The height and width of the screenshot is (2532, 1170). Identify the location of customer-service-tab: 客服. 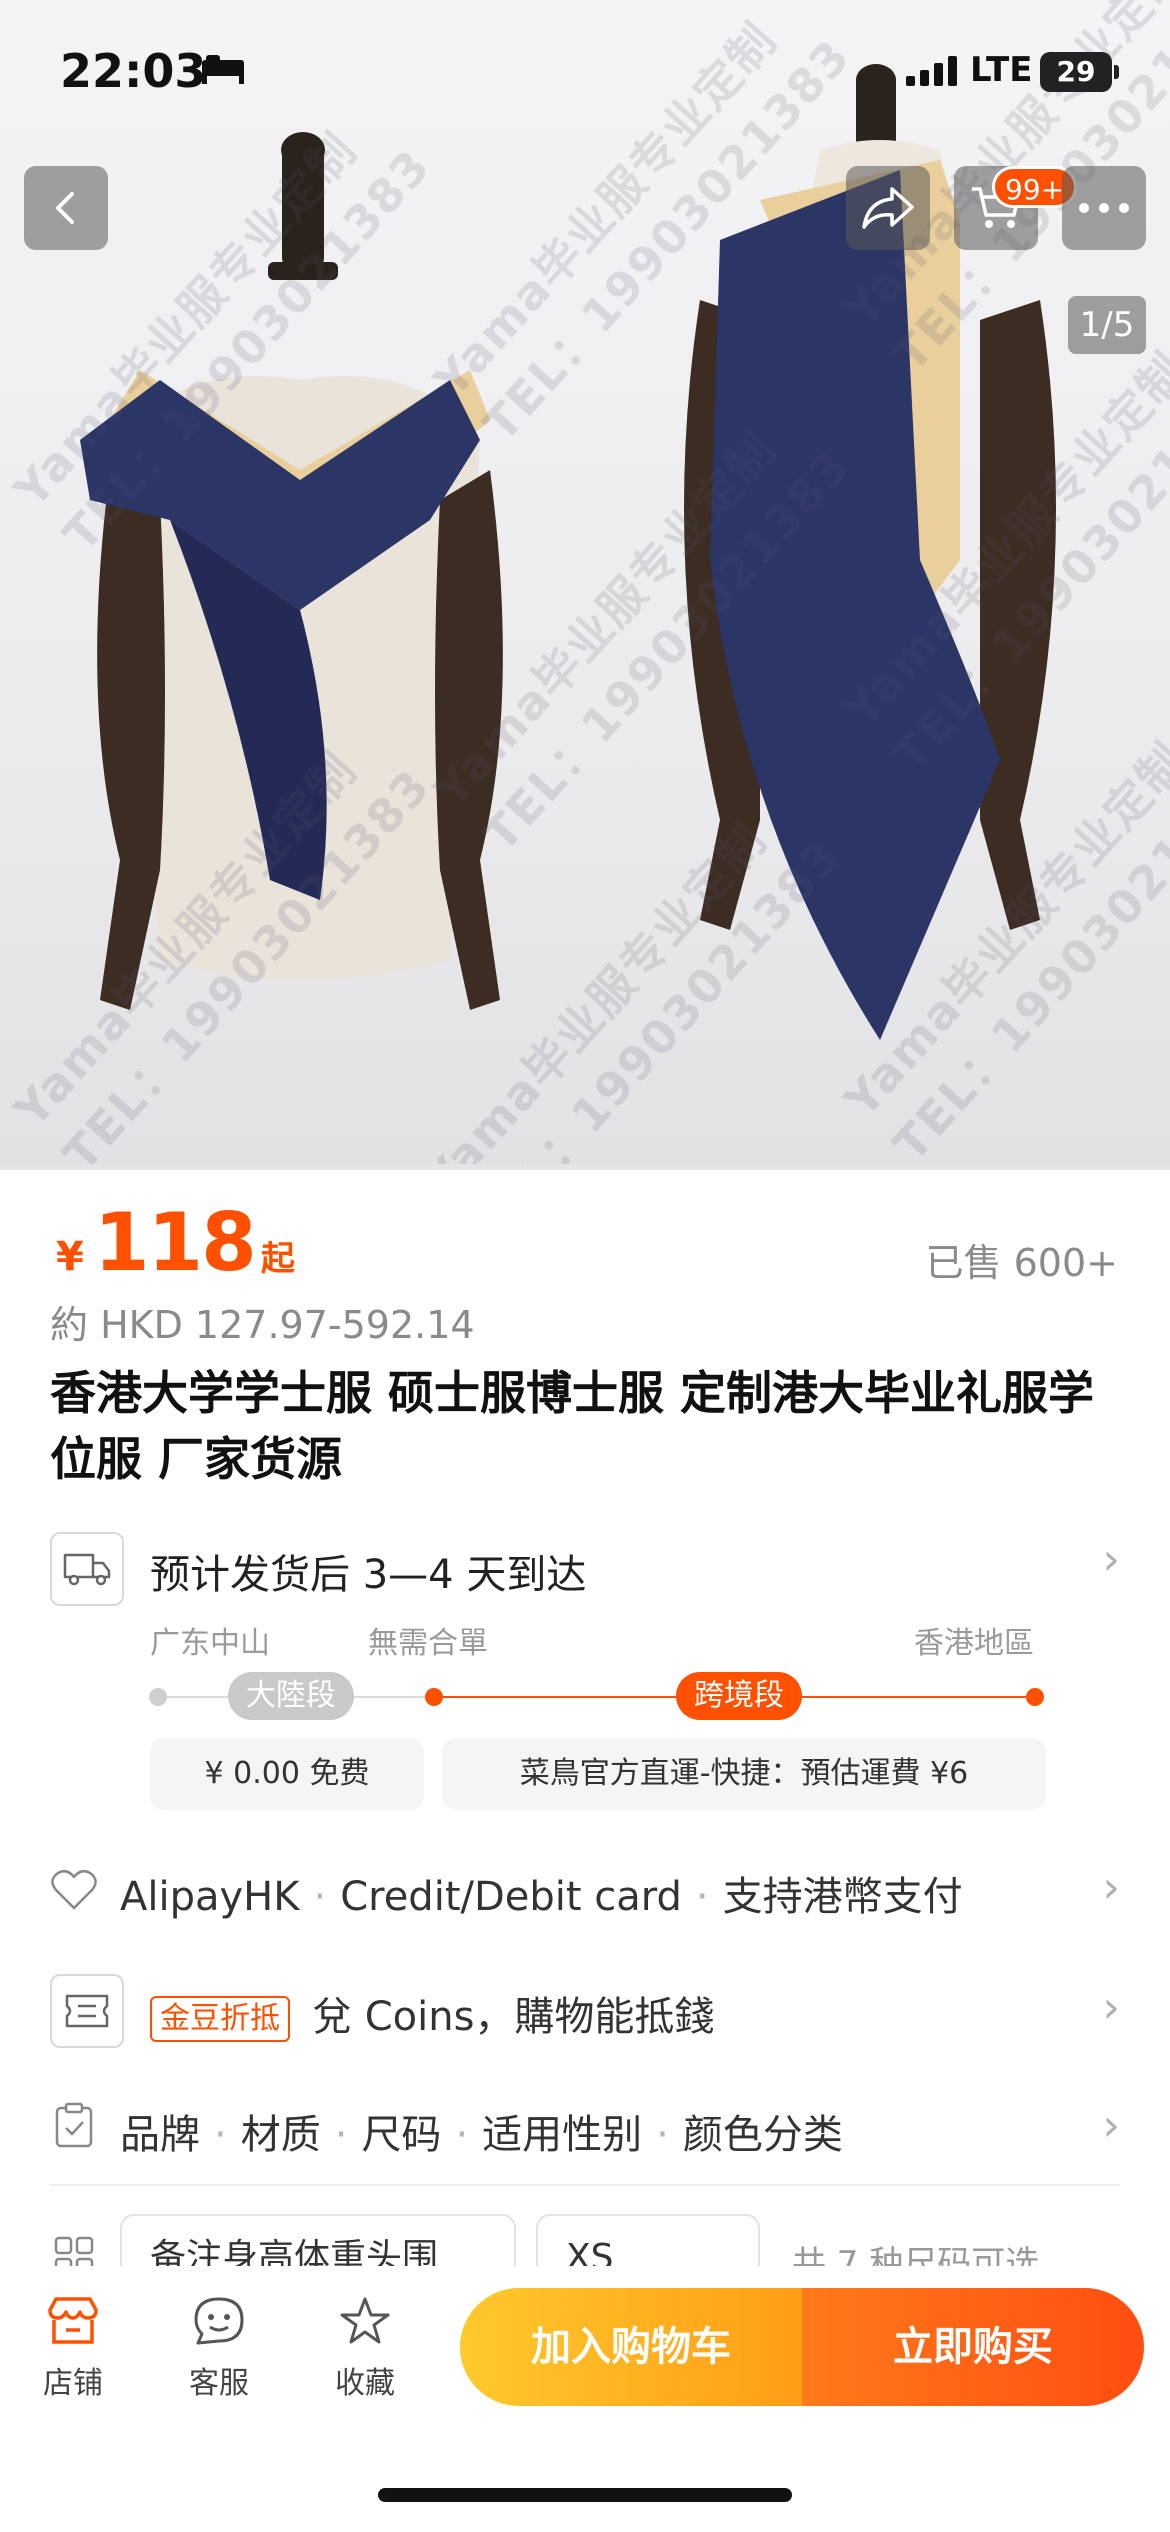
(219, 2349).